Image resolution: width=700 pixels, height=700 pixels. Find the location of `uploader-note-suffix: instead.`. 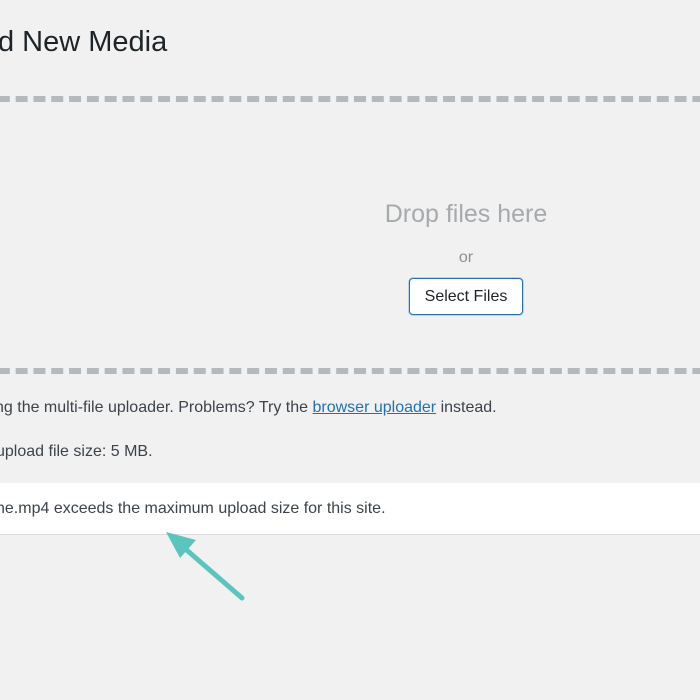

uploader-note-suffix: instead. is located at coordinates (466, 407).